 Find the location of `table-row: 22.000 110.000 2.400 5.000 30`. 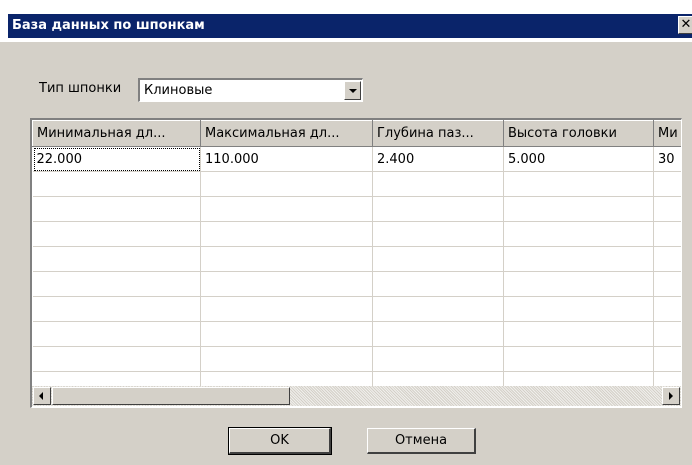

table-row: 22.000 110.000 2.400 5.000 30 is located at coordinates (356, 159).